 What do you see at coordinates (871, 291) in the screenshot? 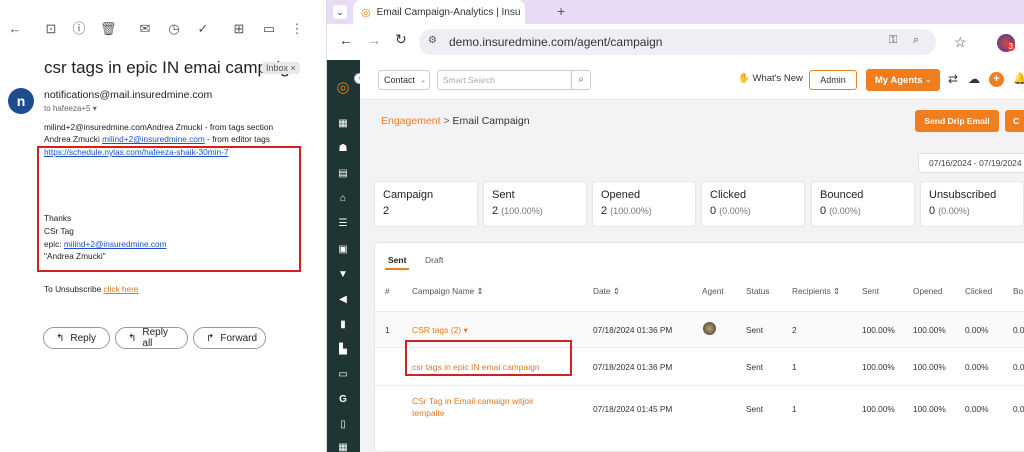
I see `col-header-sent: Sent` at bounding box center [871, 291].